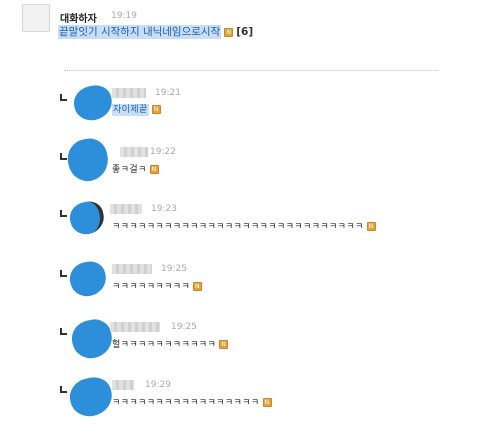 This screenshot has height=436, width=480. I want to click on post-timestamp: 19:19, so click(124, 16).